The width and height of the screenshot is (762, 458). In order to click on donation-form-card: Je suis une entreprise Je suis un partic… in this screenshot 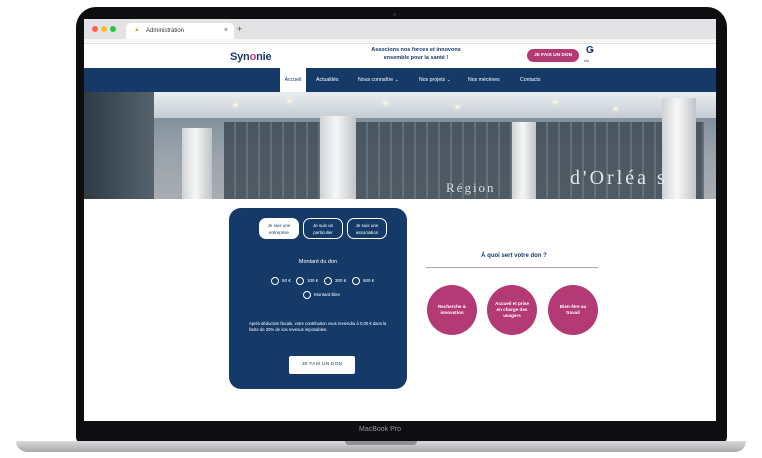, I will do `click(318, 298)`.